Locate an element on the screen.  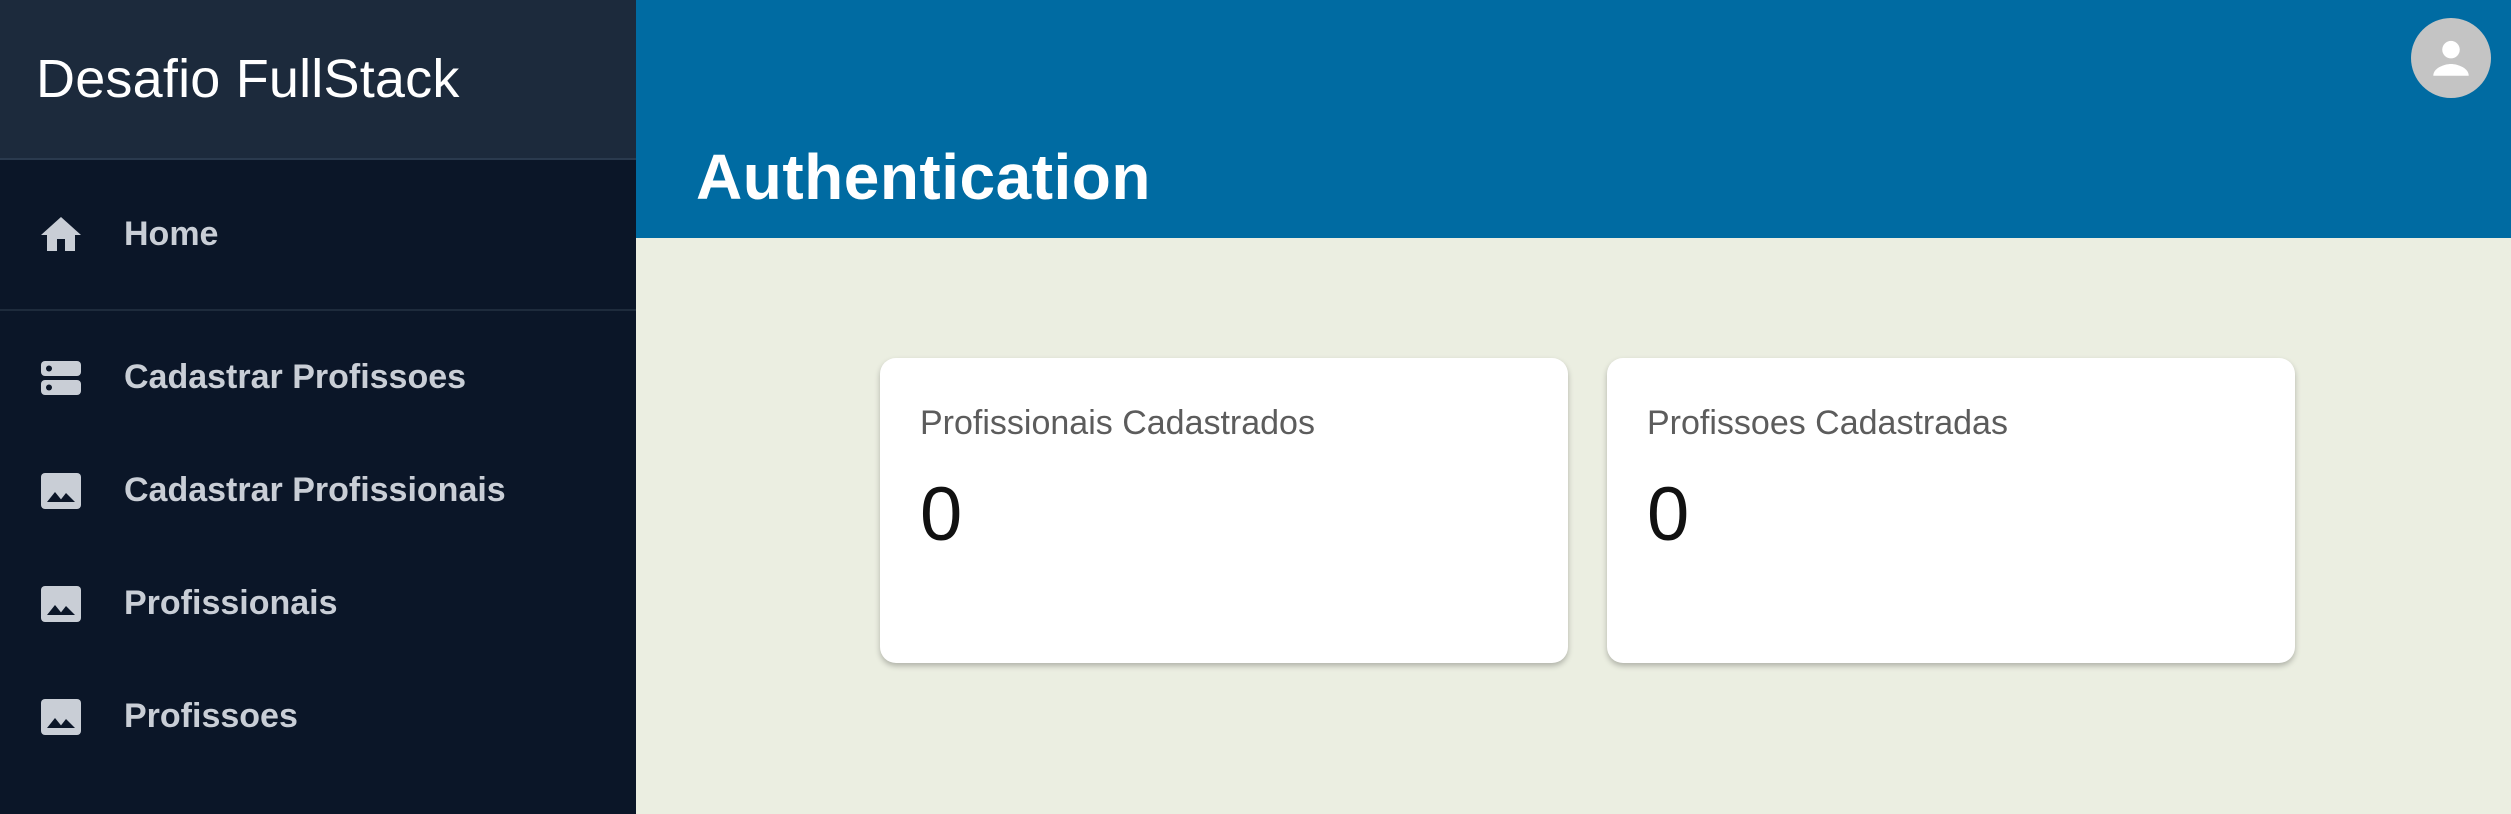
storage-icon is located at coordinates (61, 378).